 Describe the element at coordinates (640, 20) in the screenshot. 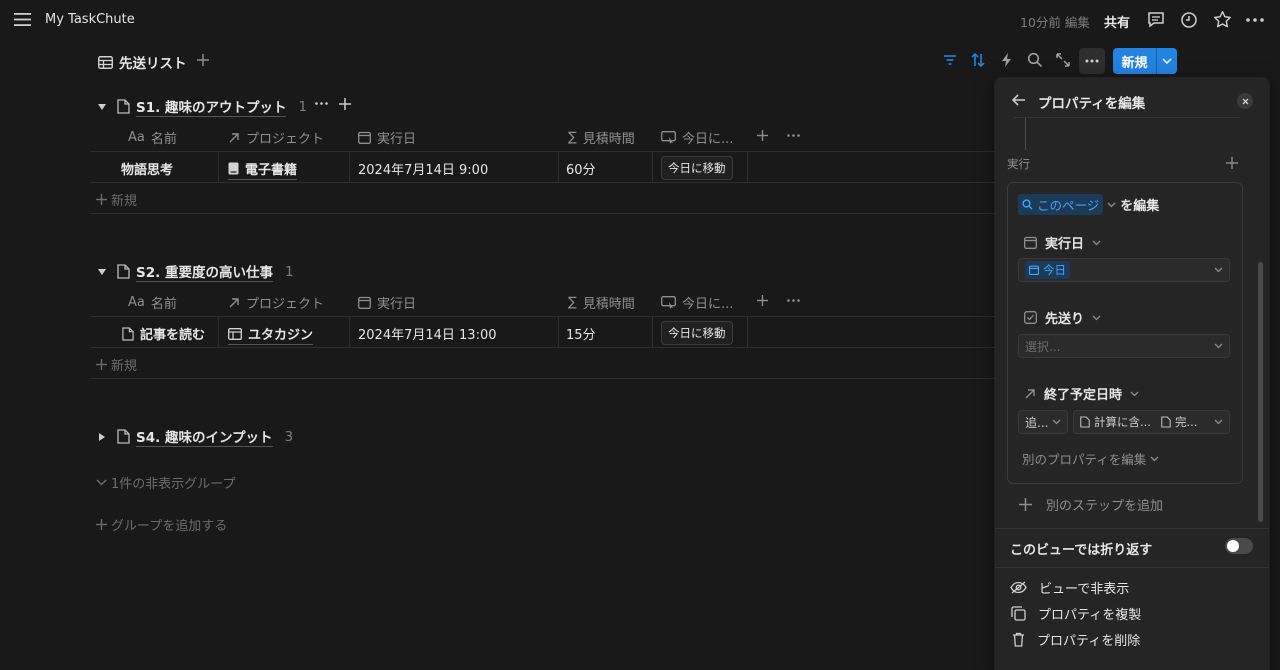

I see `top-bar: My TaskChute 10分前 編集 共有` at that location.